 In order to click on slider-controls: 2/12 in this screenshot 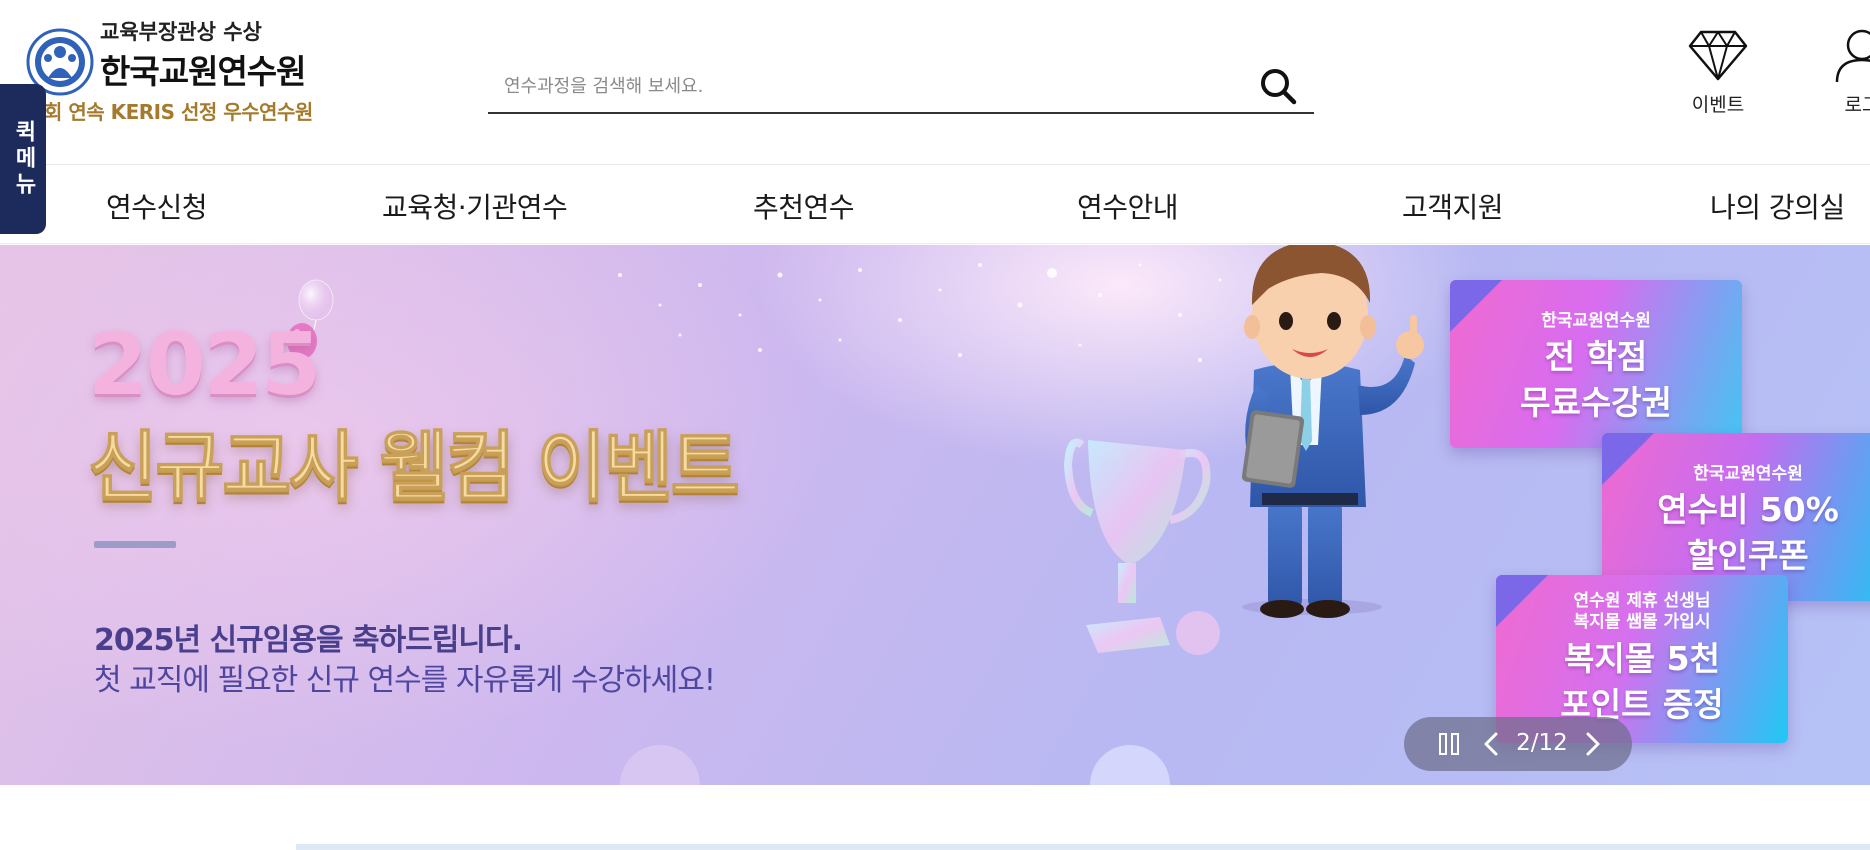, I will do `click(1518, 744)`.